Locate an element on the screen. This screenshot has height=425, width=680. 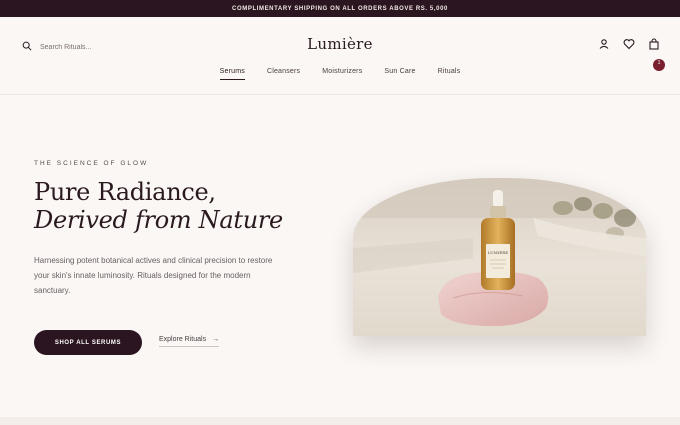
bottle-label-text: LUMIERE is located at coordinates (498, 252).